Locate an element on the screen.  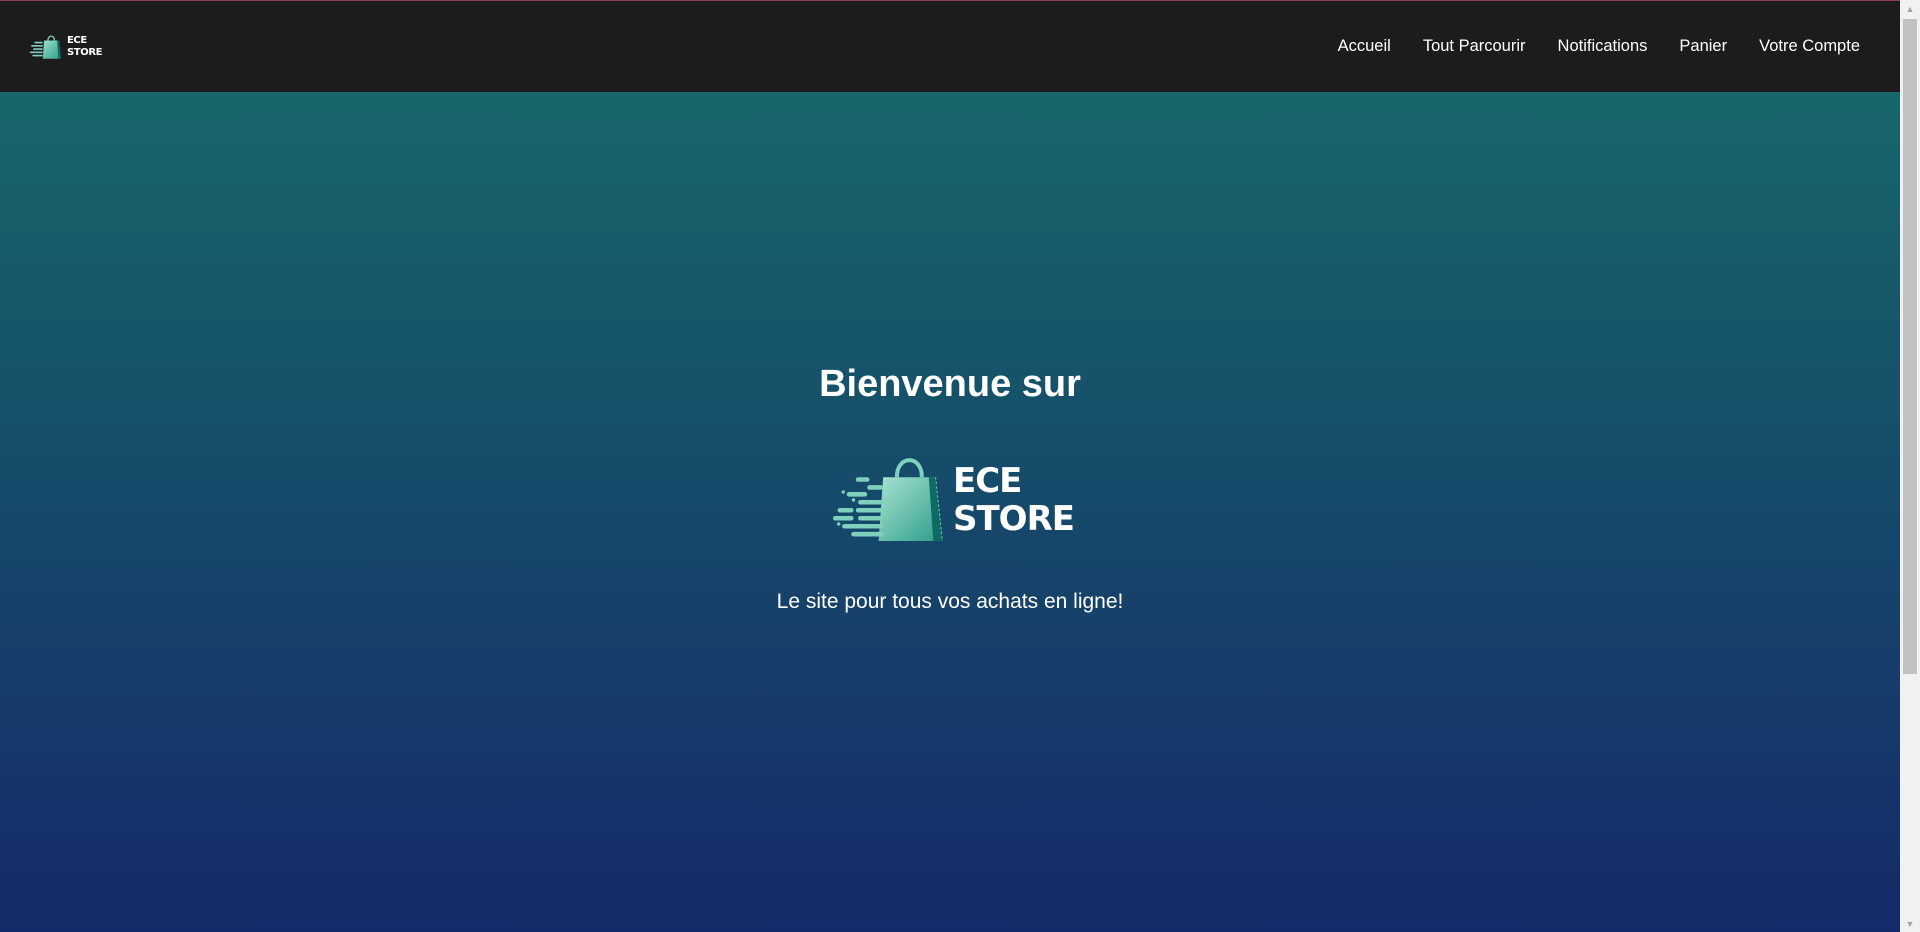
nav-link-tout-parcourir: Tout Parcourir is located at coordinates (1474, 46).